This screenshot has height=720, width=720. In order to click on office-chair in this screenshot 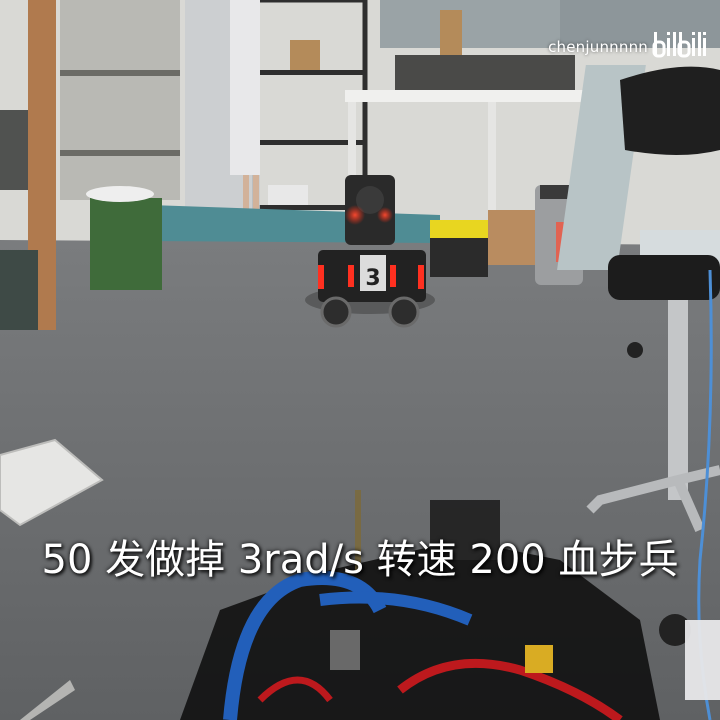, I will do `click(670, 110)`.